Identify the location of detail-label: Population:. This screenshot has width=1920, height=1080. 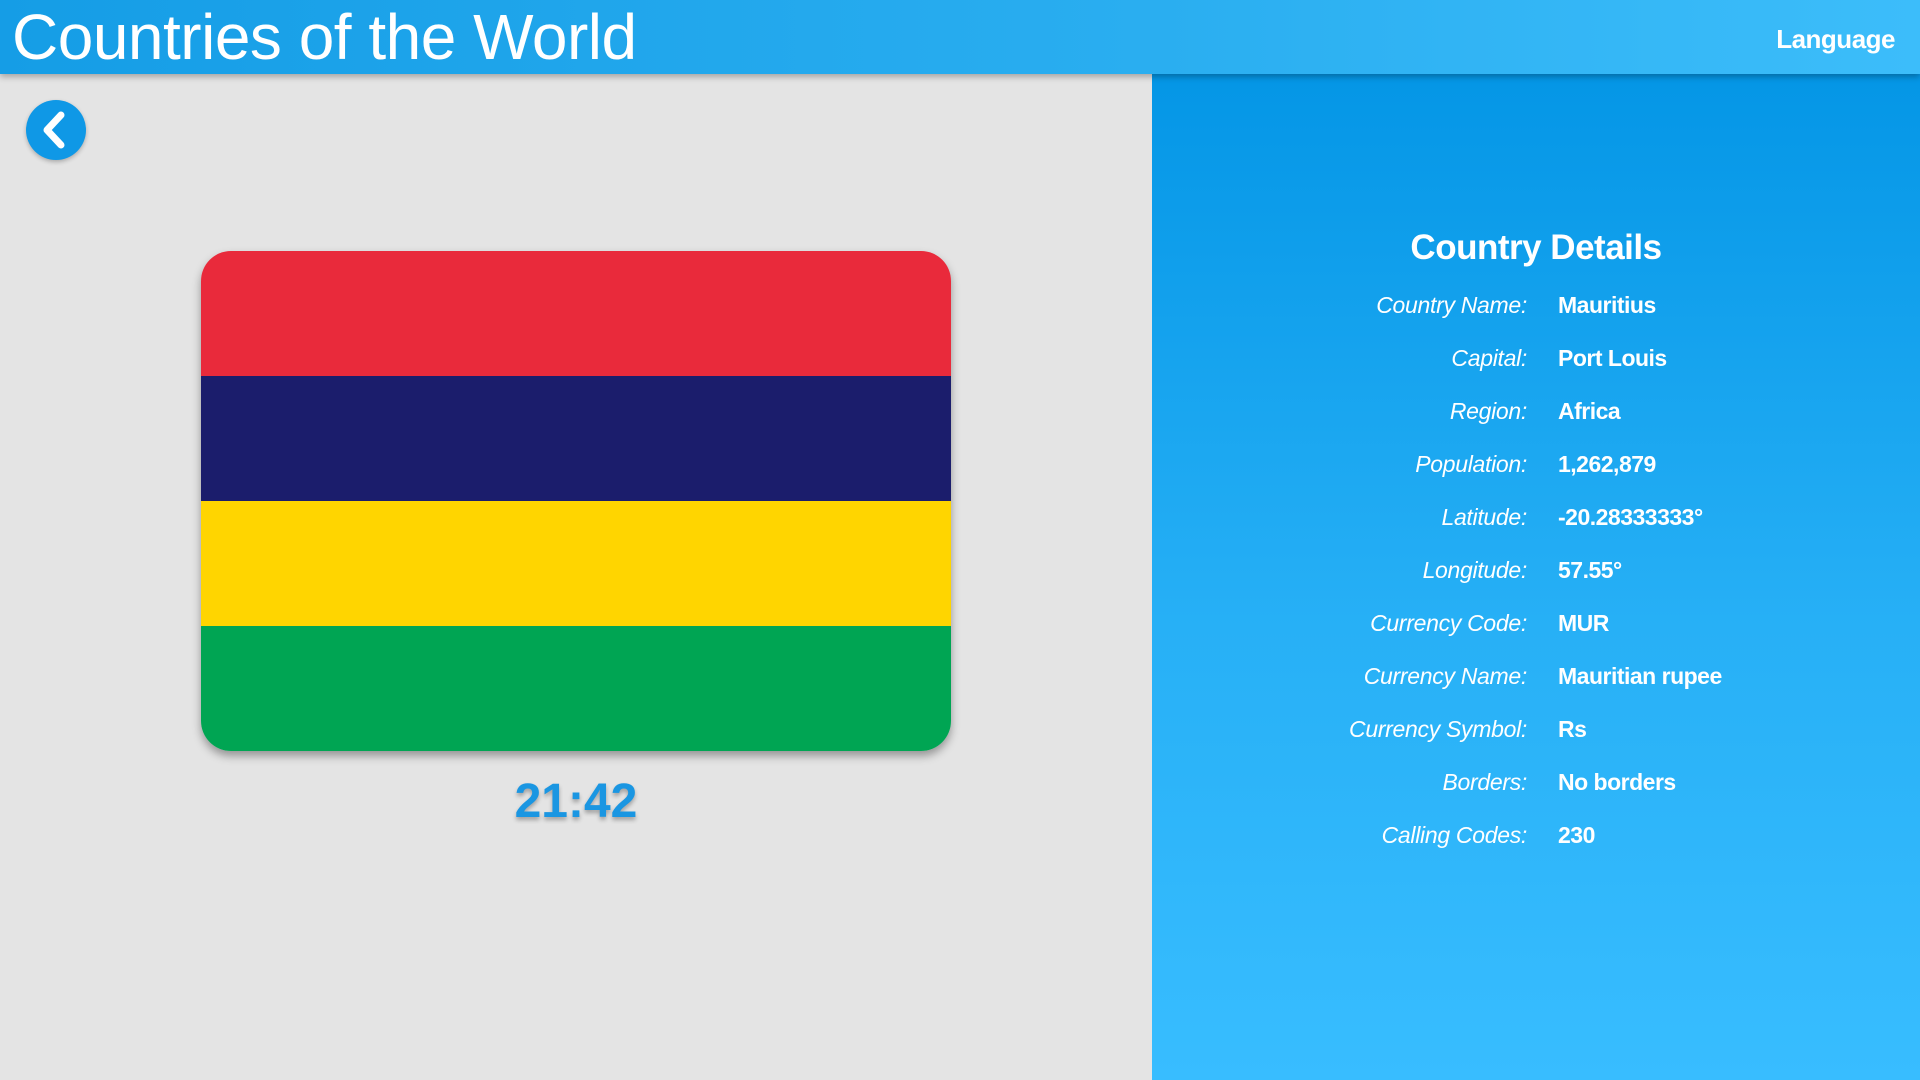
(1471, 464).